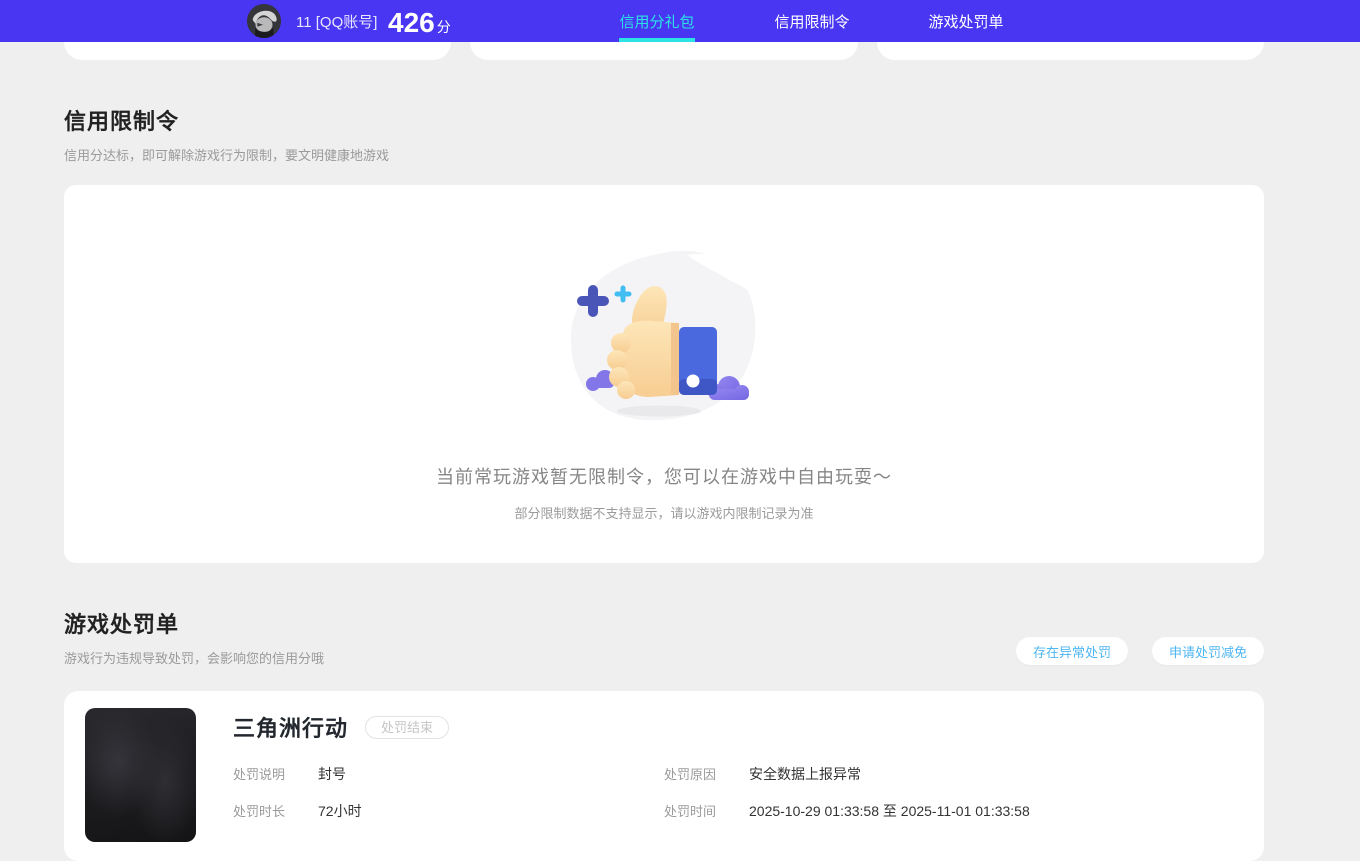 This screenshot has width=1360, height=861. Describe the element at coordinates (690, 774) in the screenshot. I see `field-label: 处罚原因` at that location.